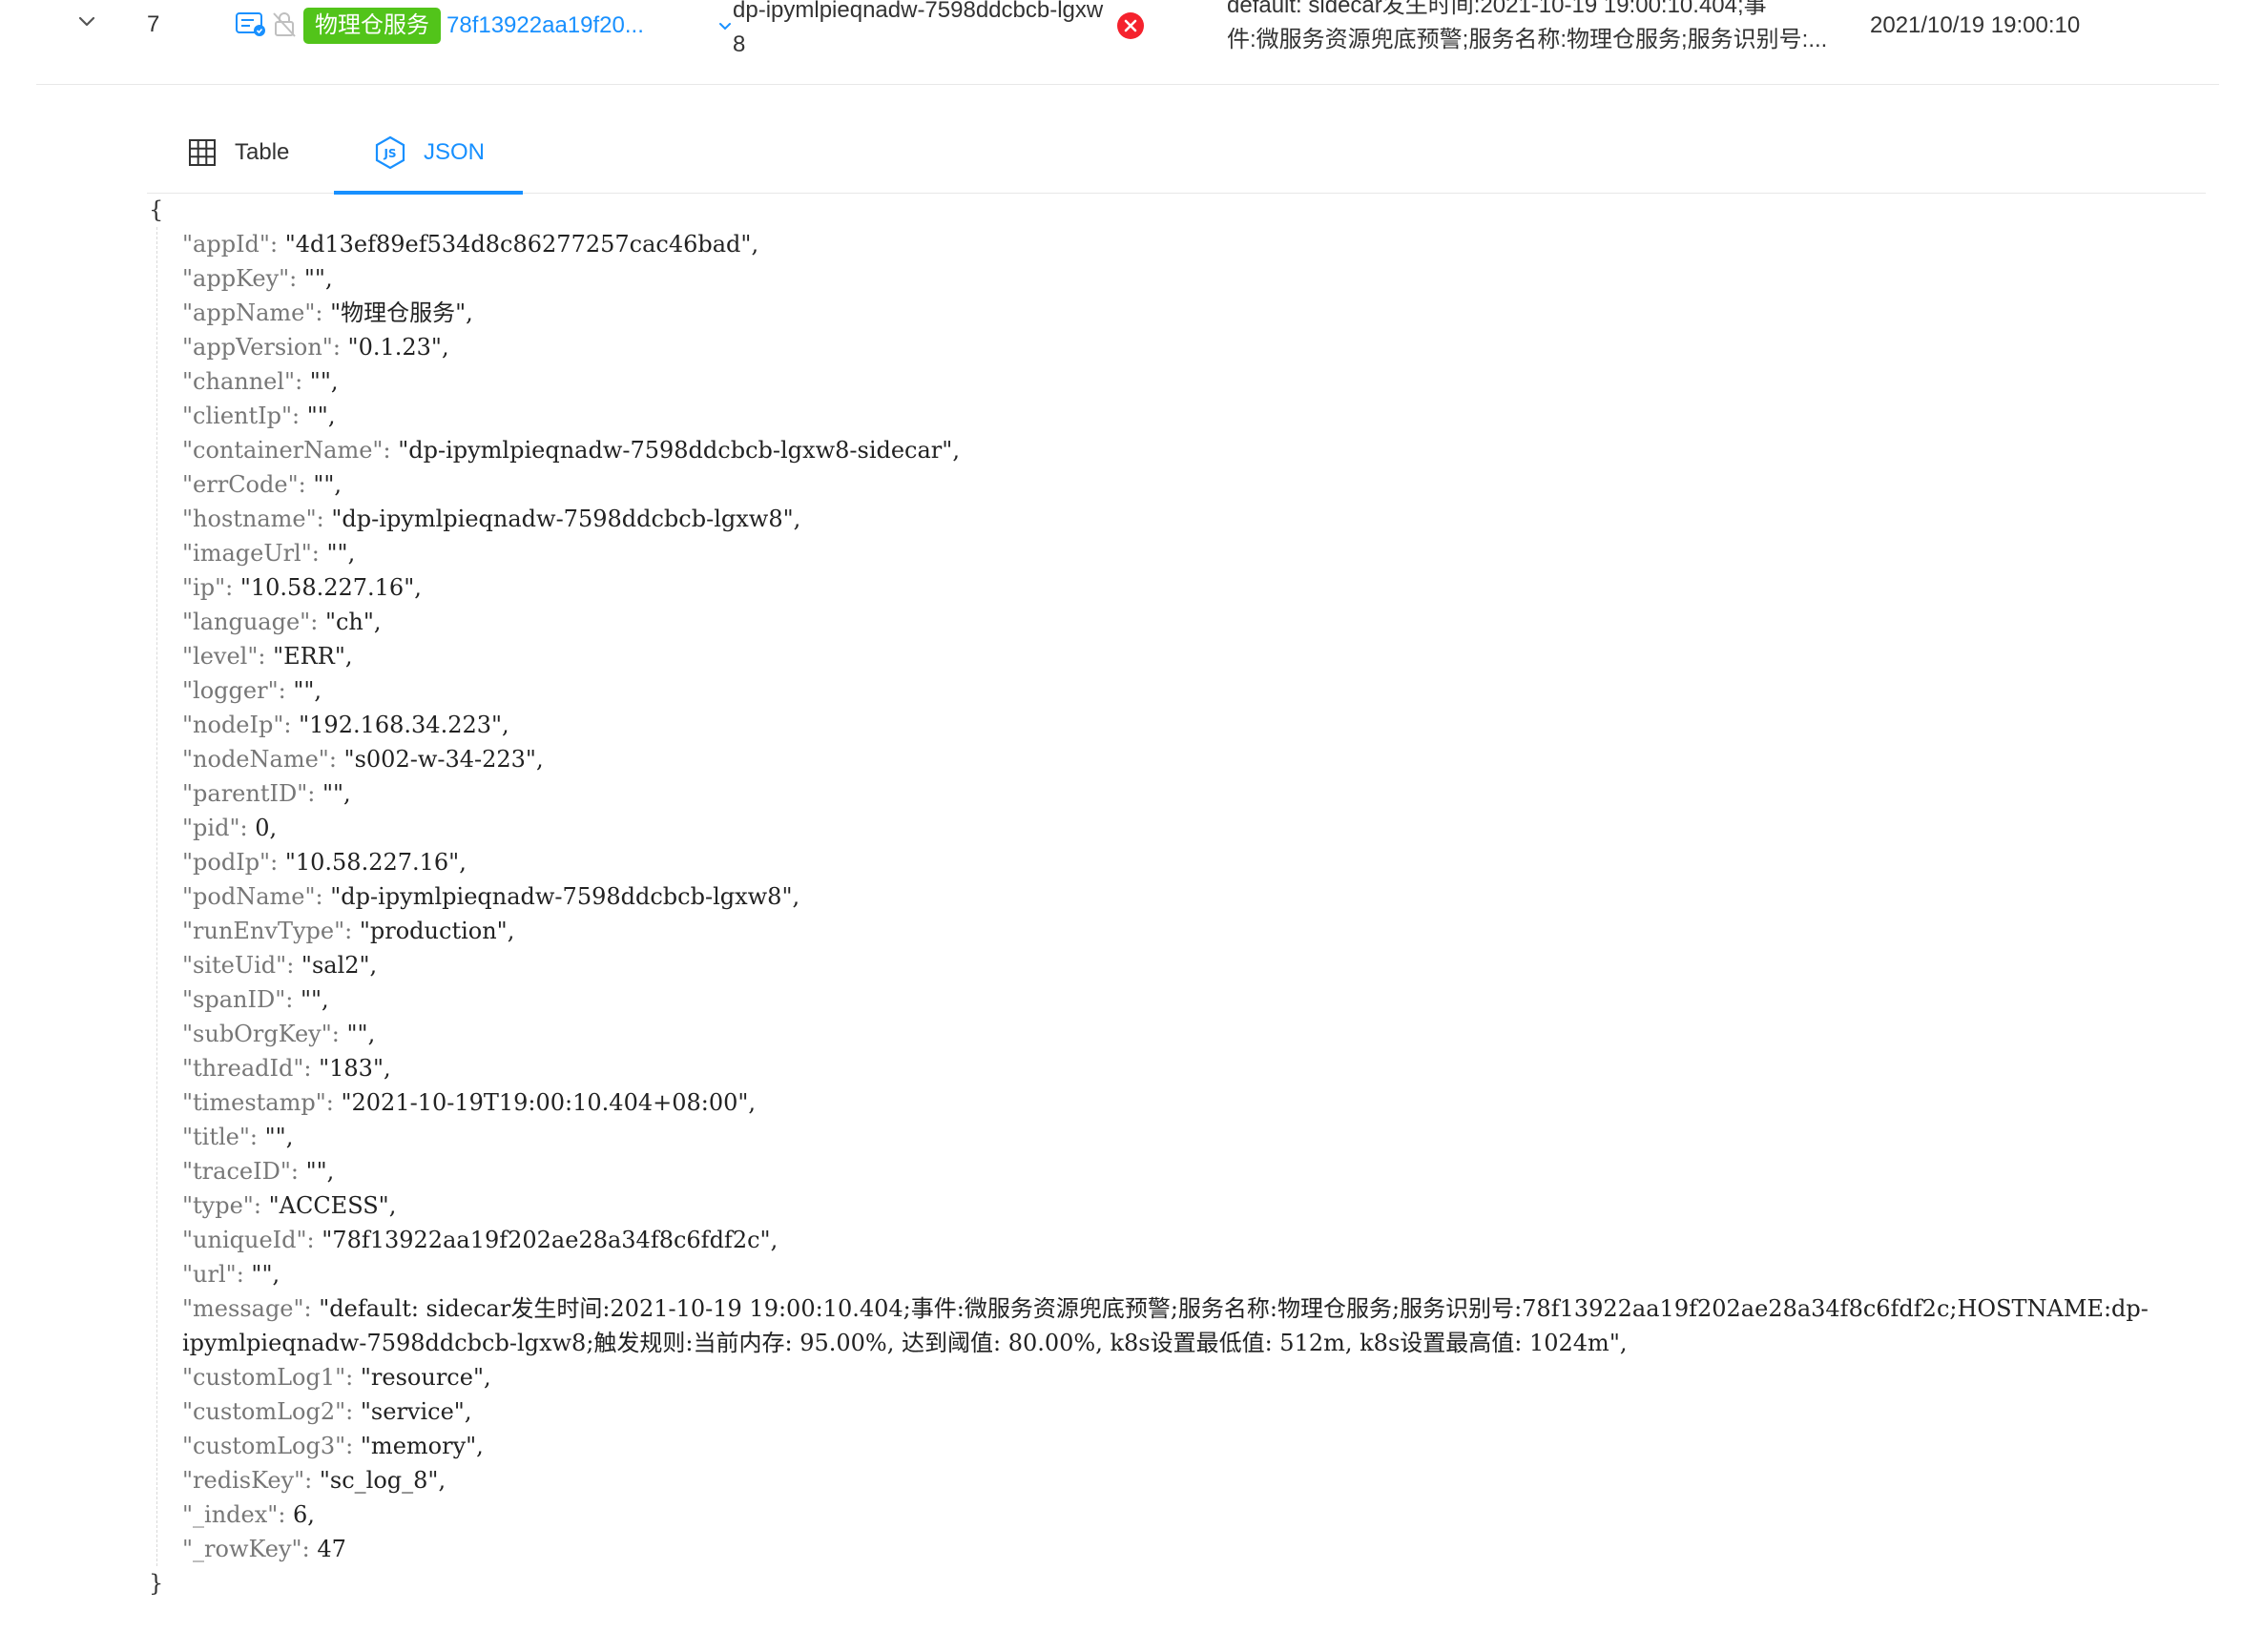 Image resolution: width=2263 pixels, height=1652 pixels. Describe the element at coordinates (1196, 279) in the screenshot. I see `json-line: "appKey": "",` at that location.